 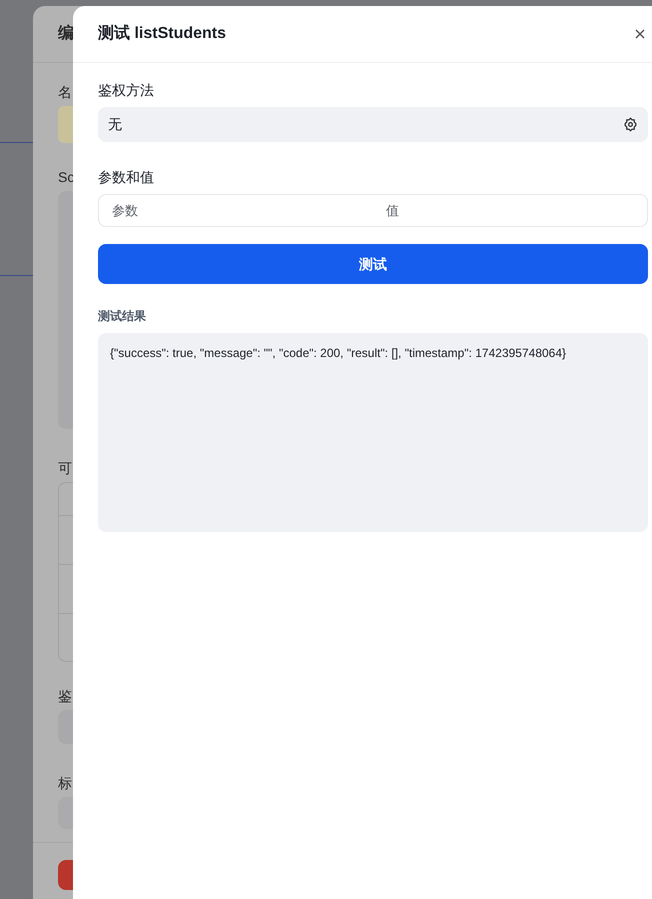 I want to click on field-label: 可, so click(x=65, y=468).